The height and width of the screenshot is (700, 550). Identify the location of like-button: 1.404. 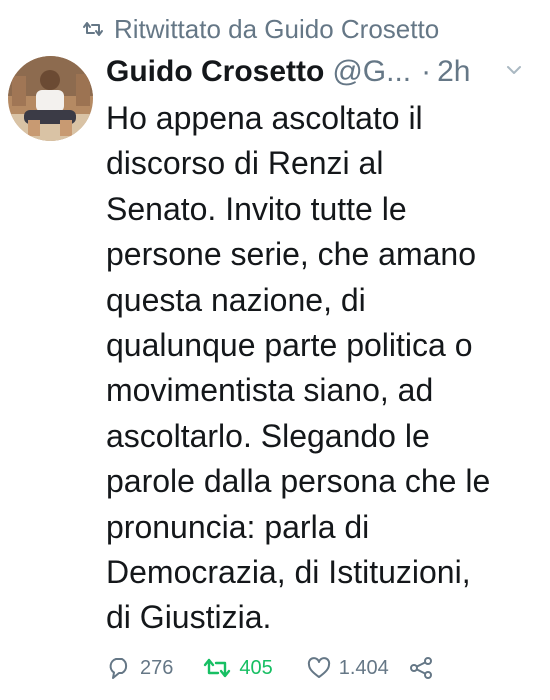
(348, 668).